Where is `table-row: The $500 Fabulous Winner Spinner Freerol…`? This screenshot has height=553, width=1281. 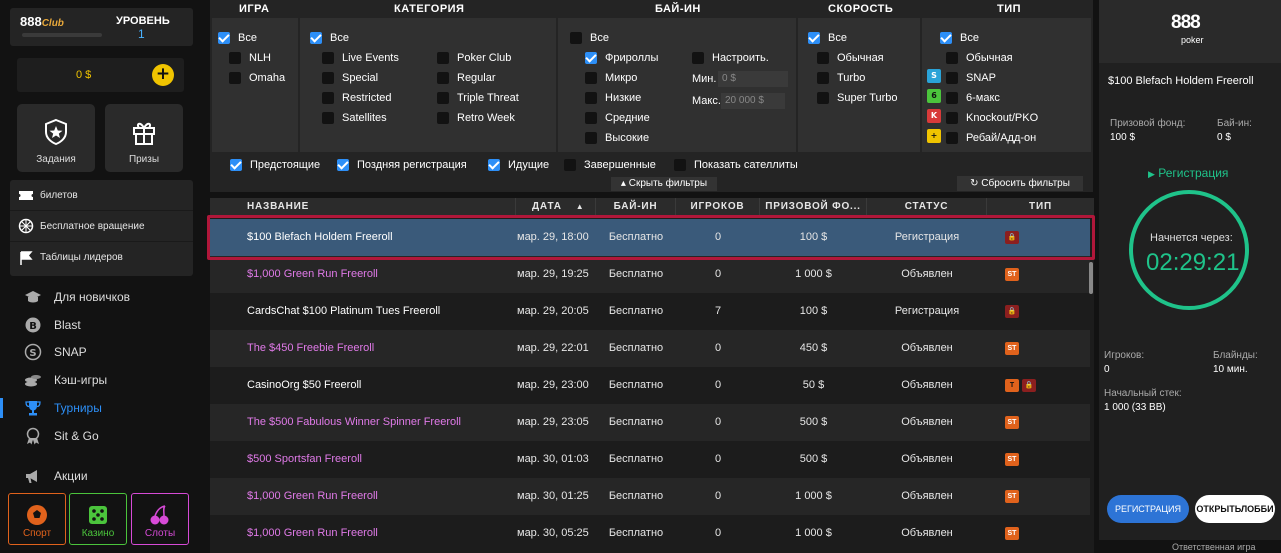
table-row: The $500 Fabulous Winner Spinner Freerol… is located at coordinates (650, 422).